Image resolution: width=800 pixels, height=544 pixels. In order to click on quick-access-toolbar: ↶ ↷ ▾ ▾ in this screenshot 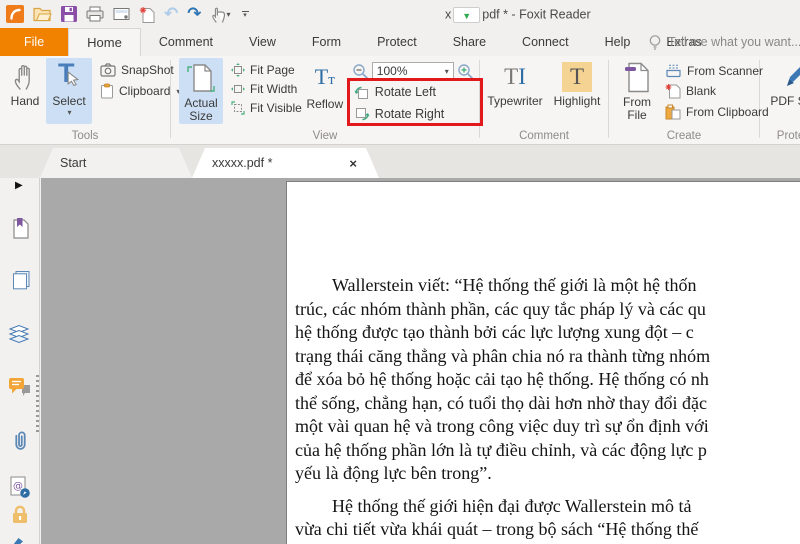, I will do `click(127, 14)`.